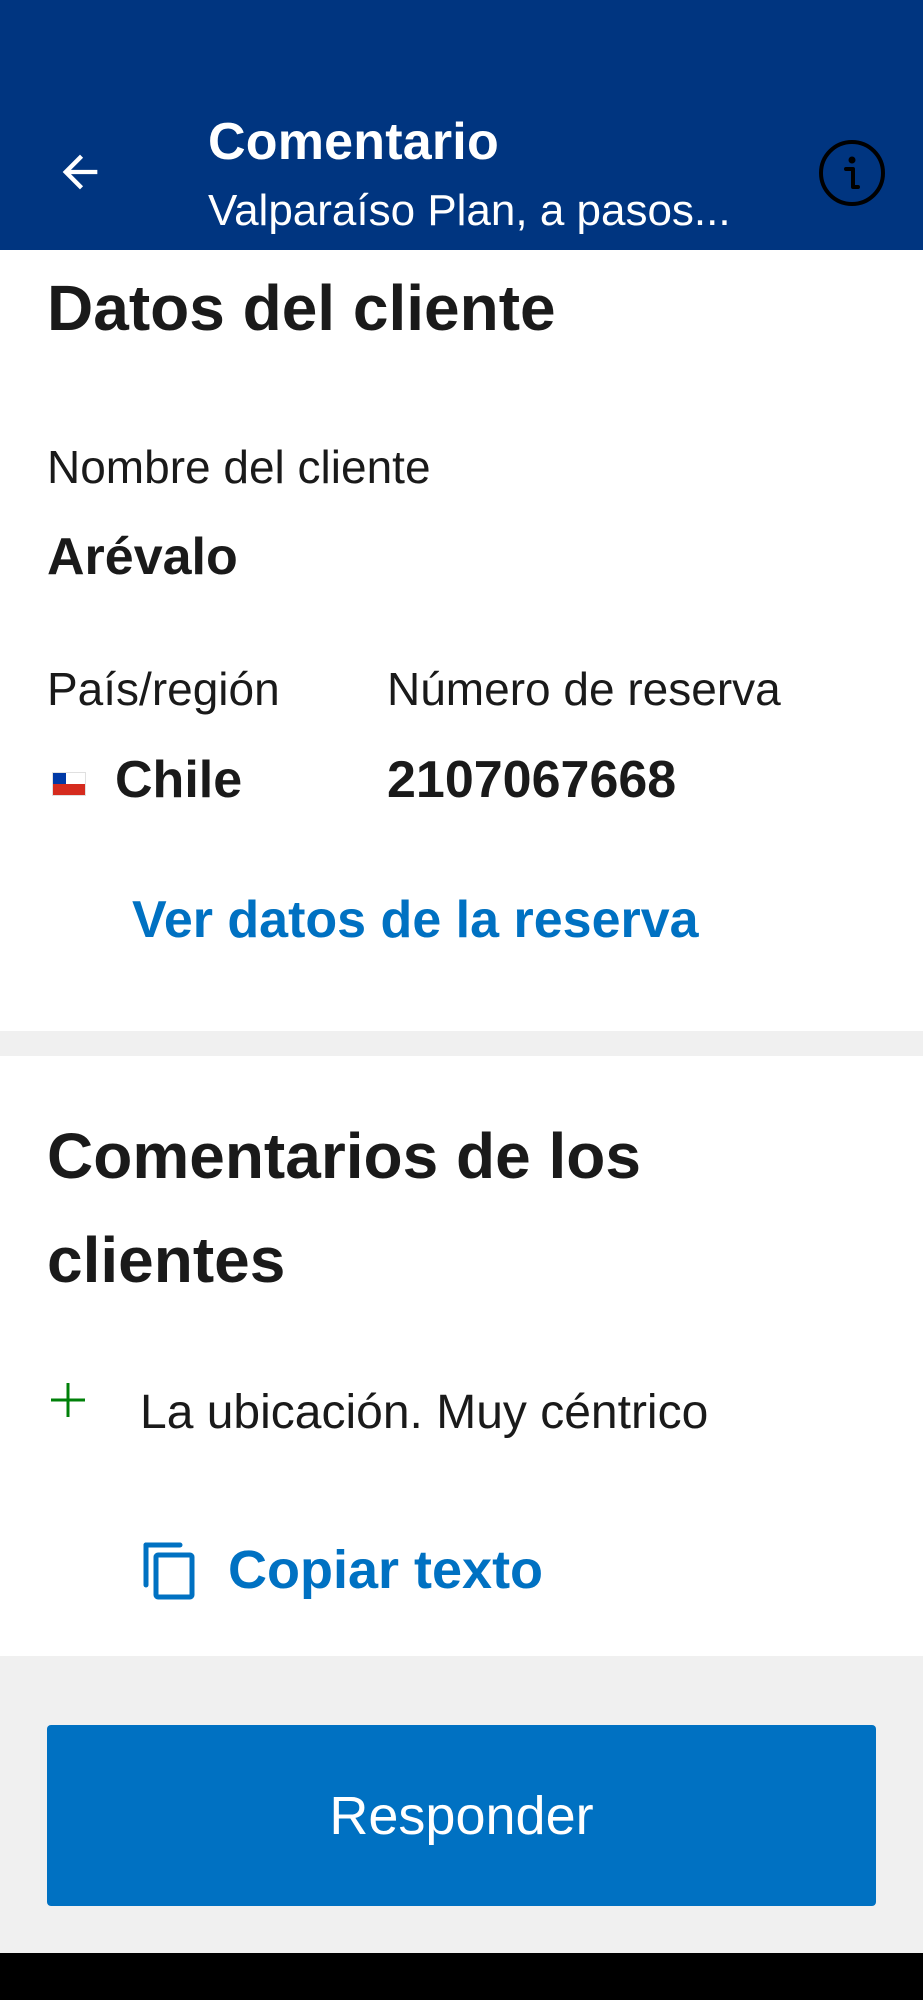 Image resolution: width=923 pixels, height=2000 pixels. I want to click on arrow-left-icon, so click(80, 172).